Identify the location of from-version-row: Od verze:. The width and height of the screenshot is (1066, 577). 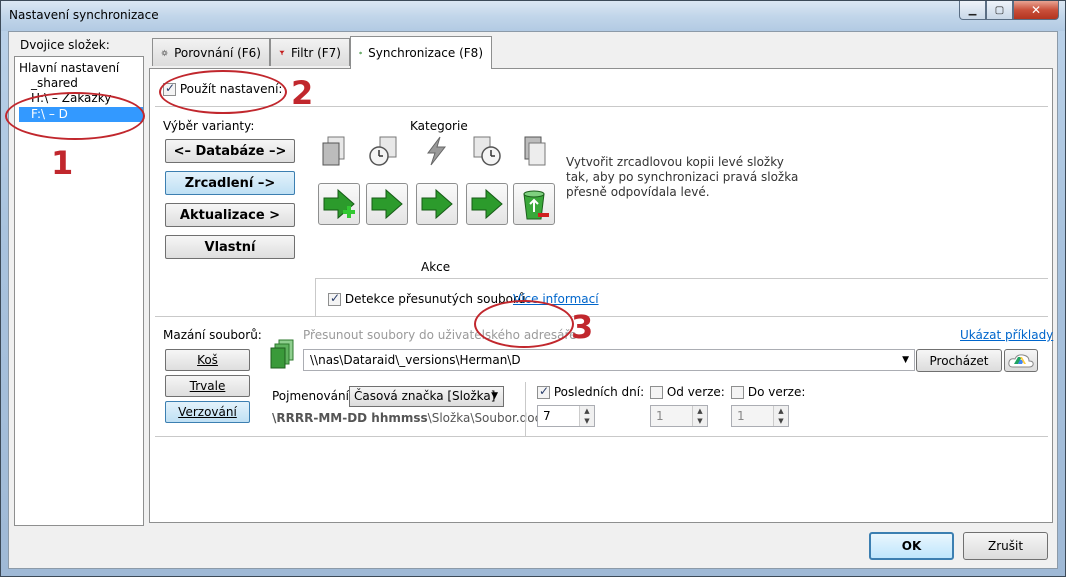
(687, 392).